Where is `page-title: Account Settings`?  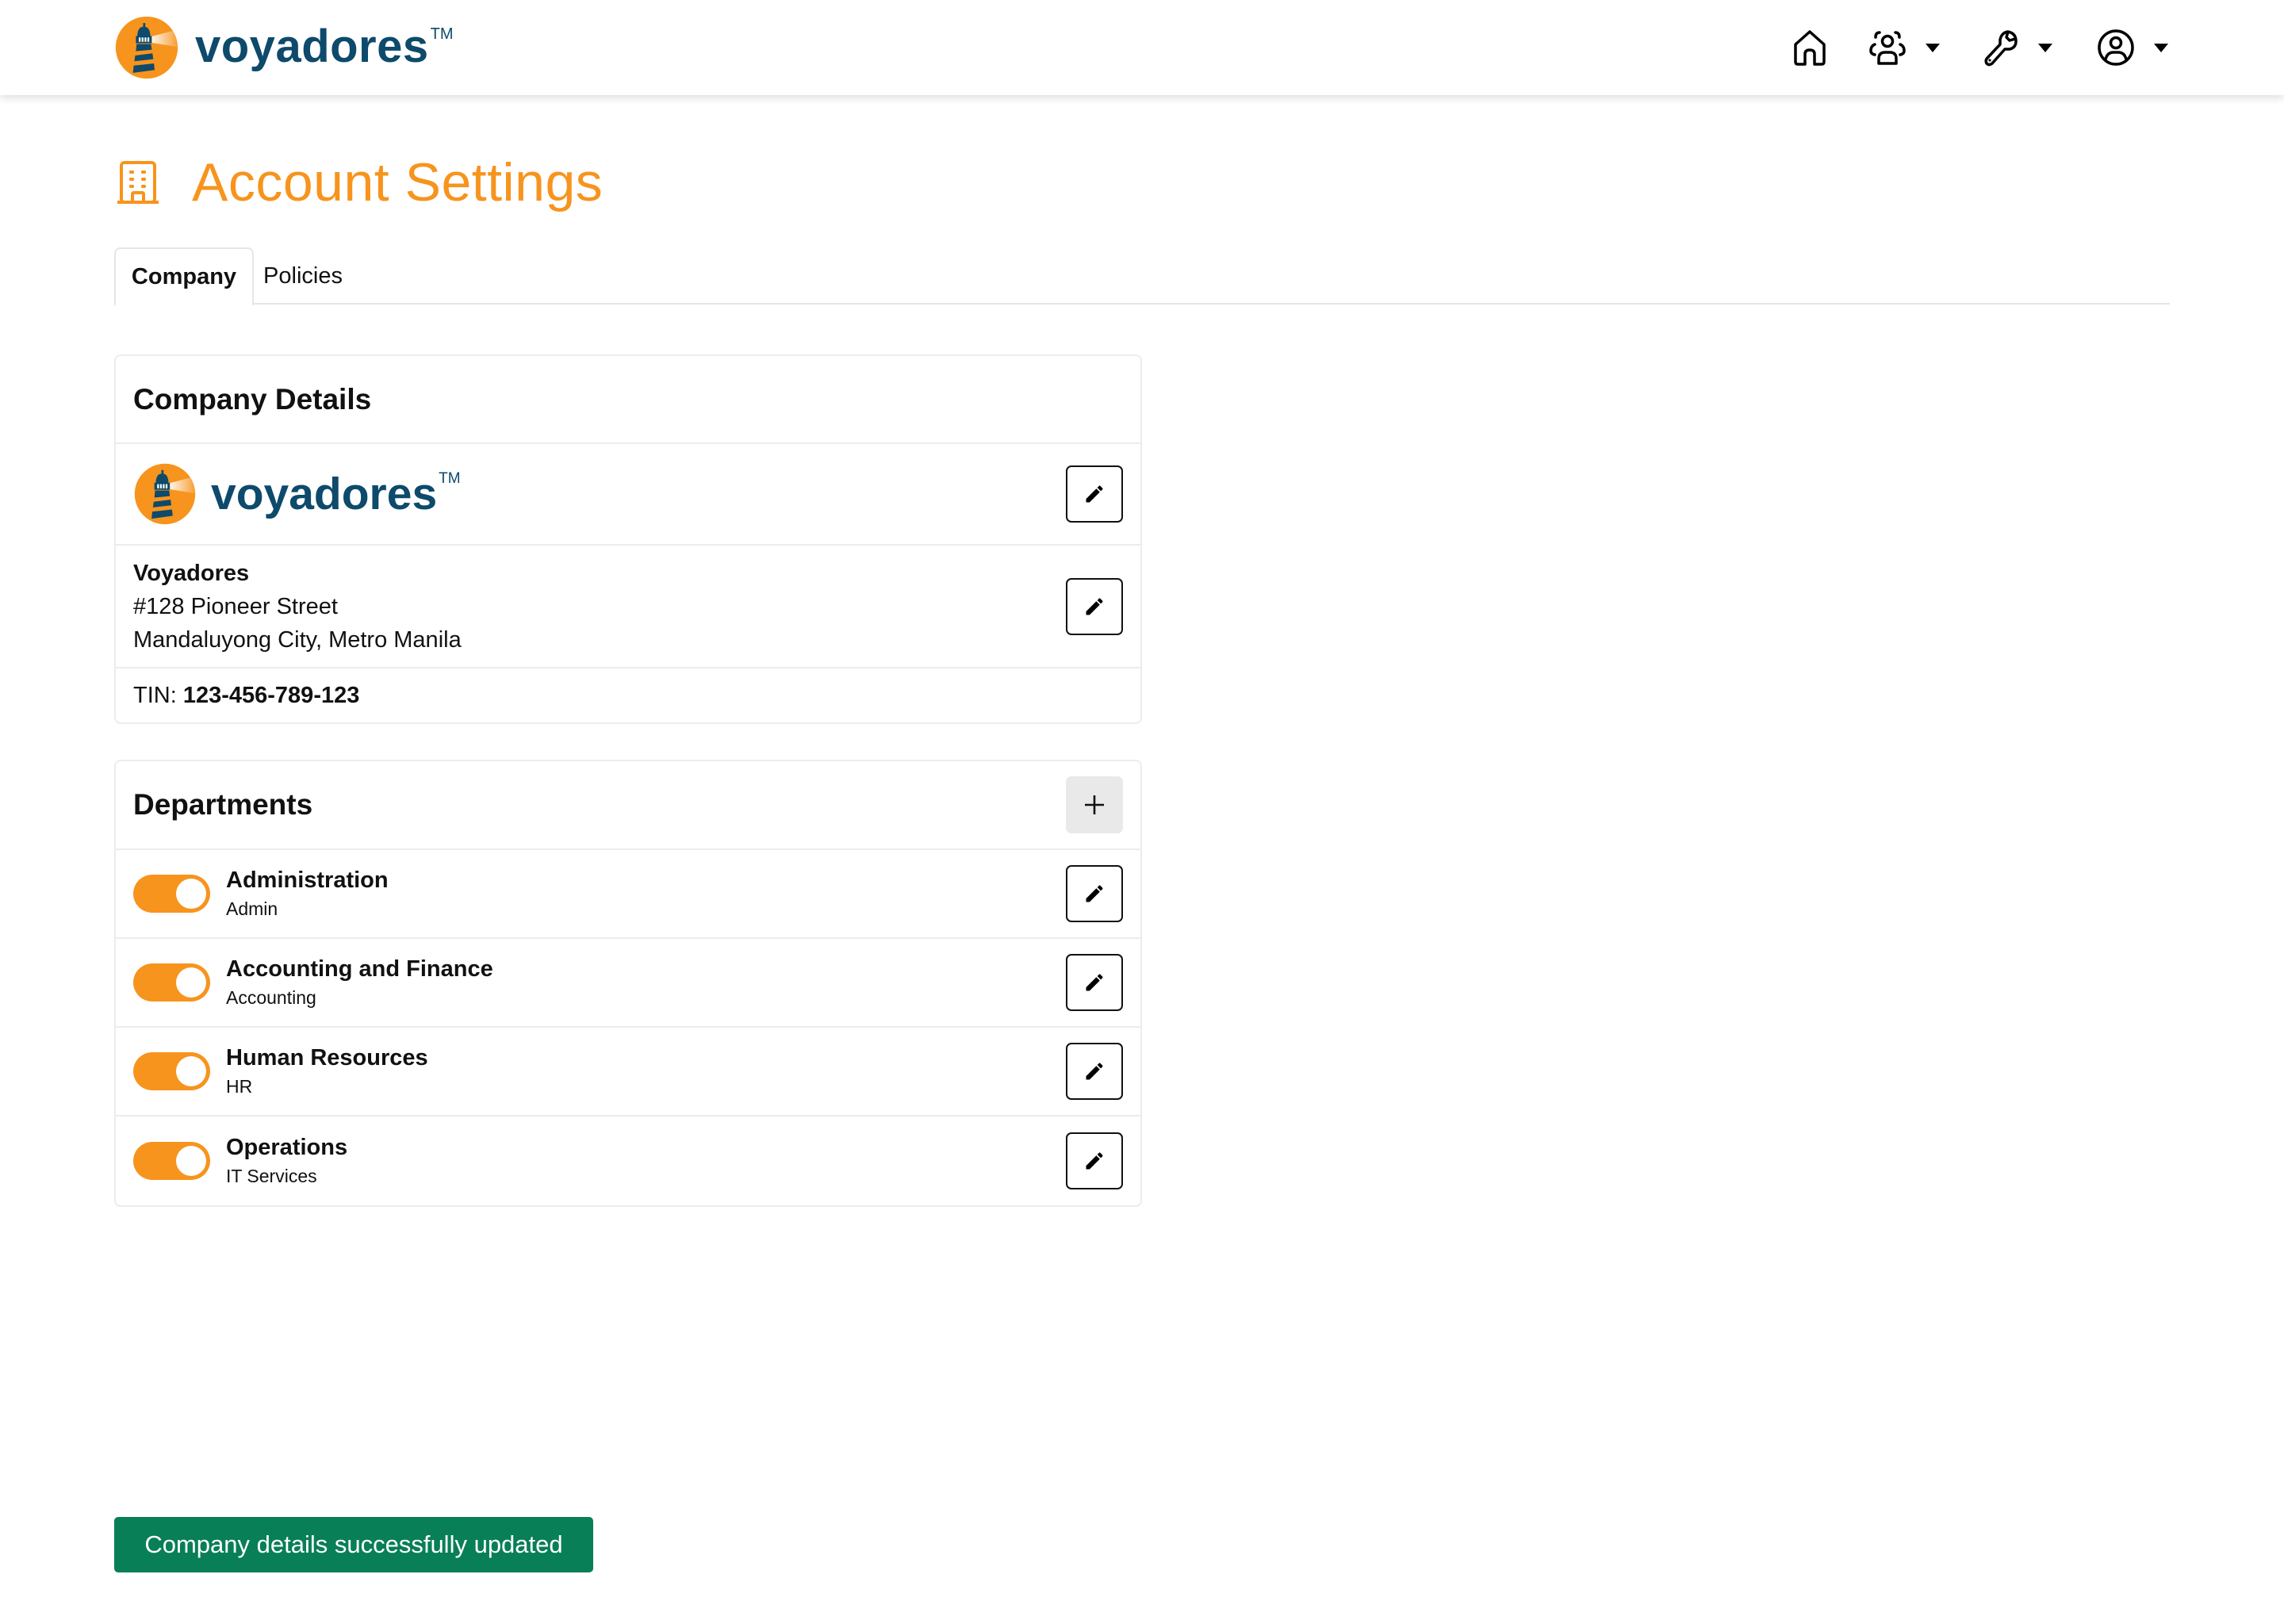 page-title: Account Settings is located at coordinates (398, 182).